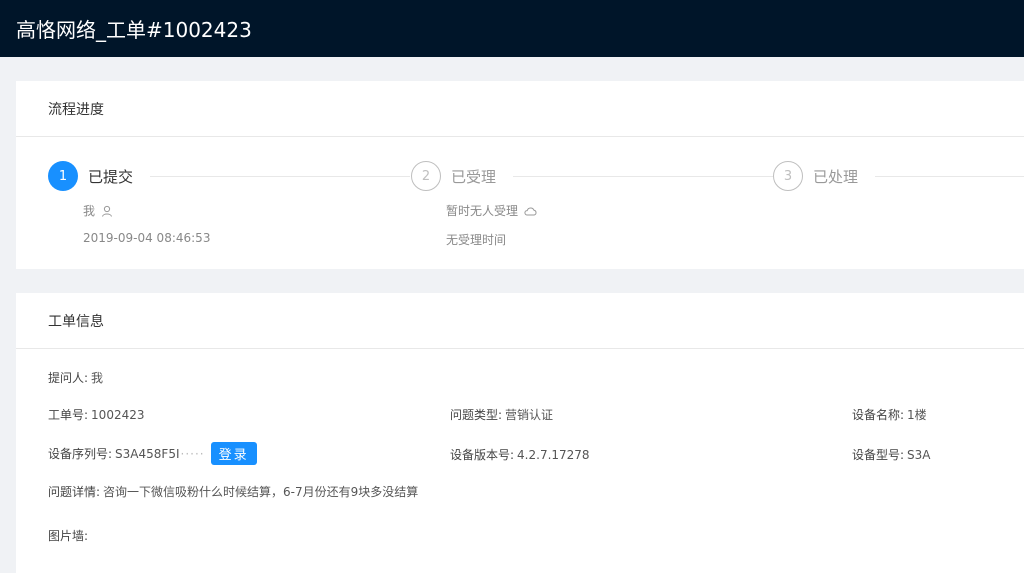 Image resolution: width=1024 pixels, height=573 pixels. Describe the element at coordinates (97, 378) in the screenshot. I see `submitter-value: 我` at that location.